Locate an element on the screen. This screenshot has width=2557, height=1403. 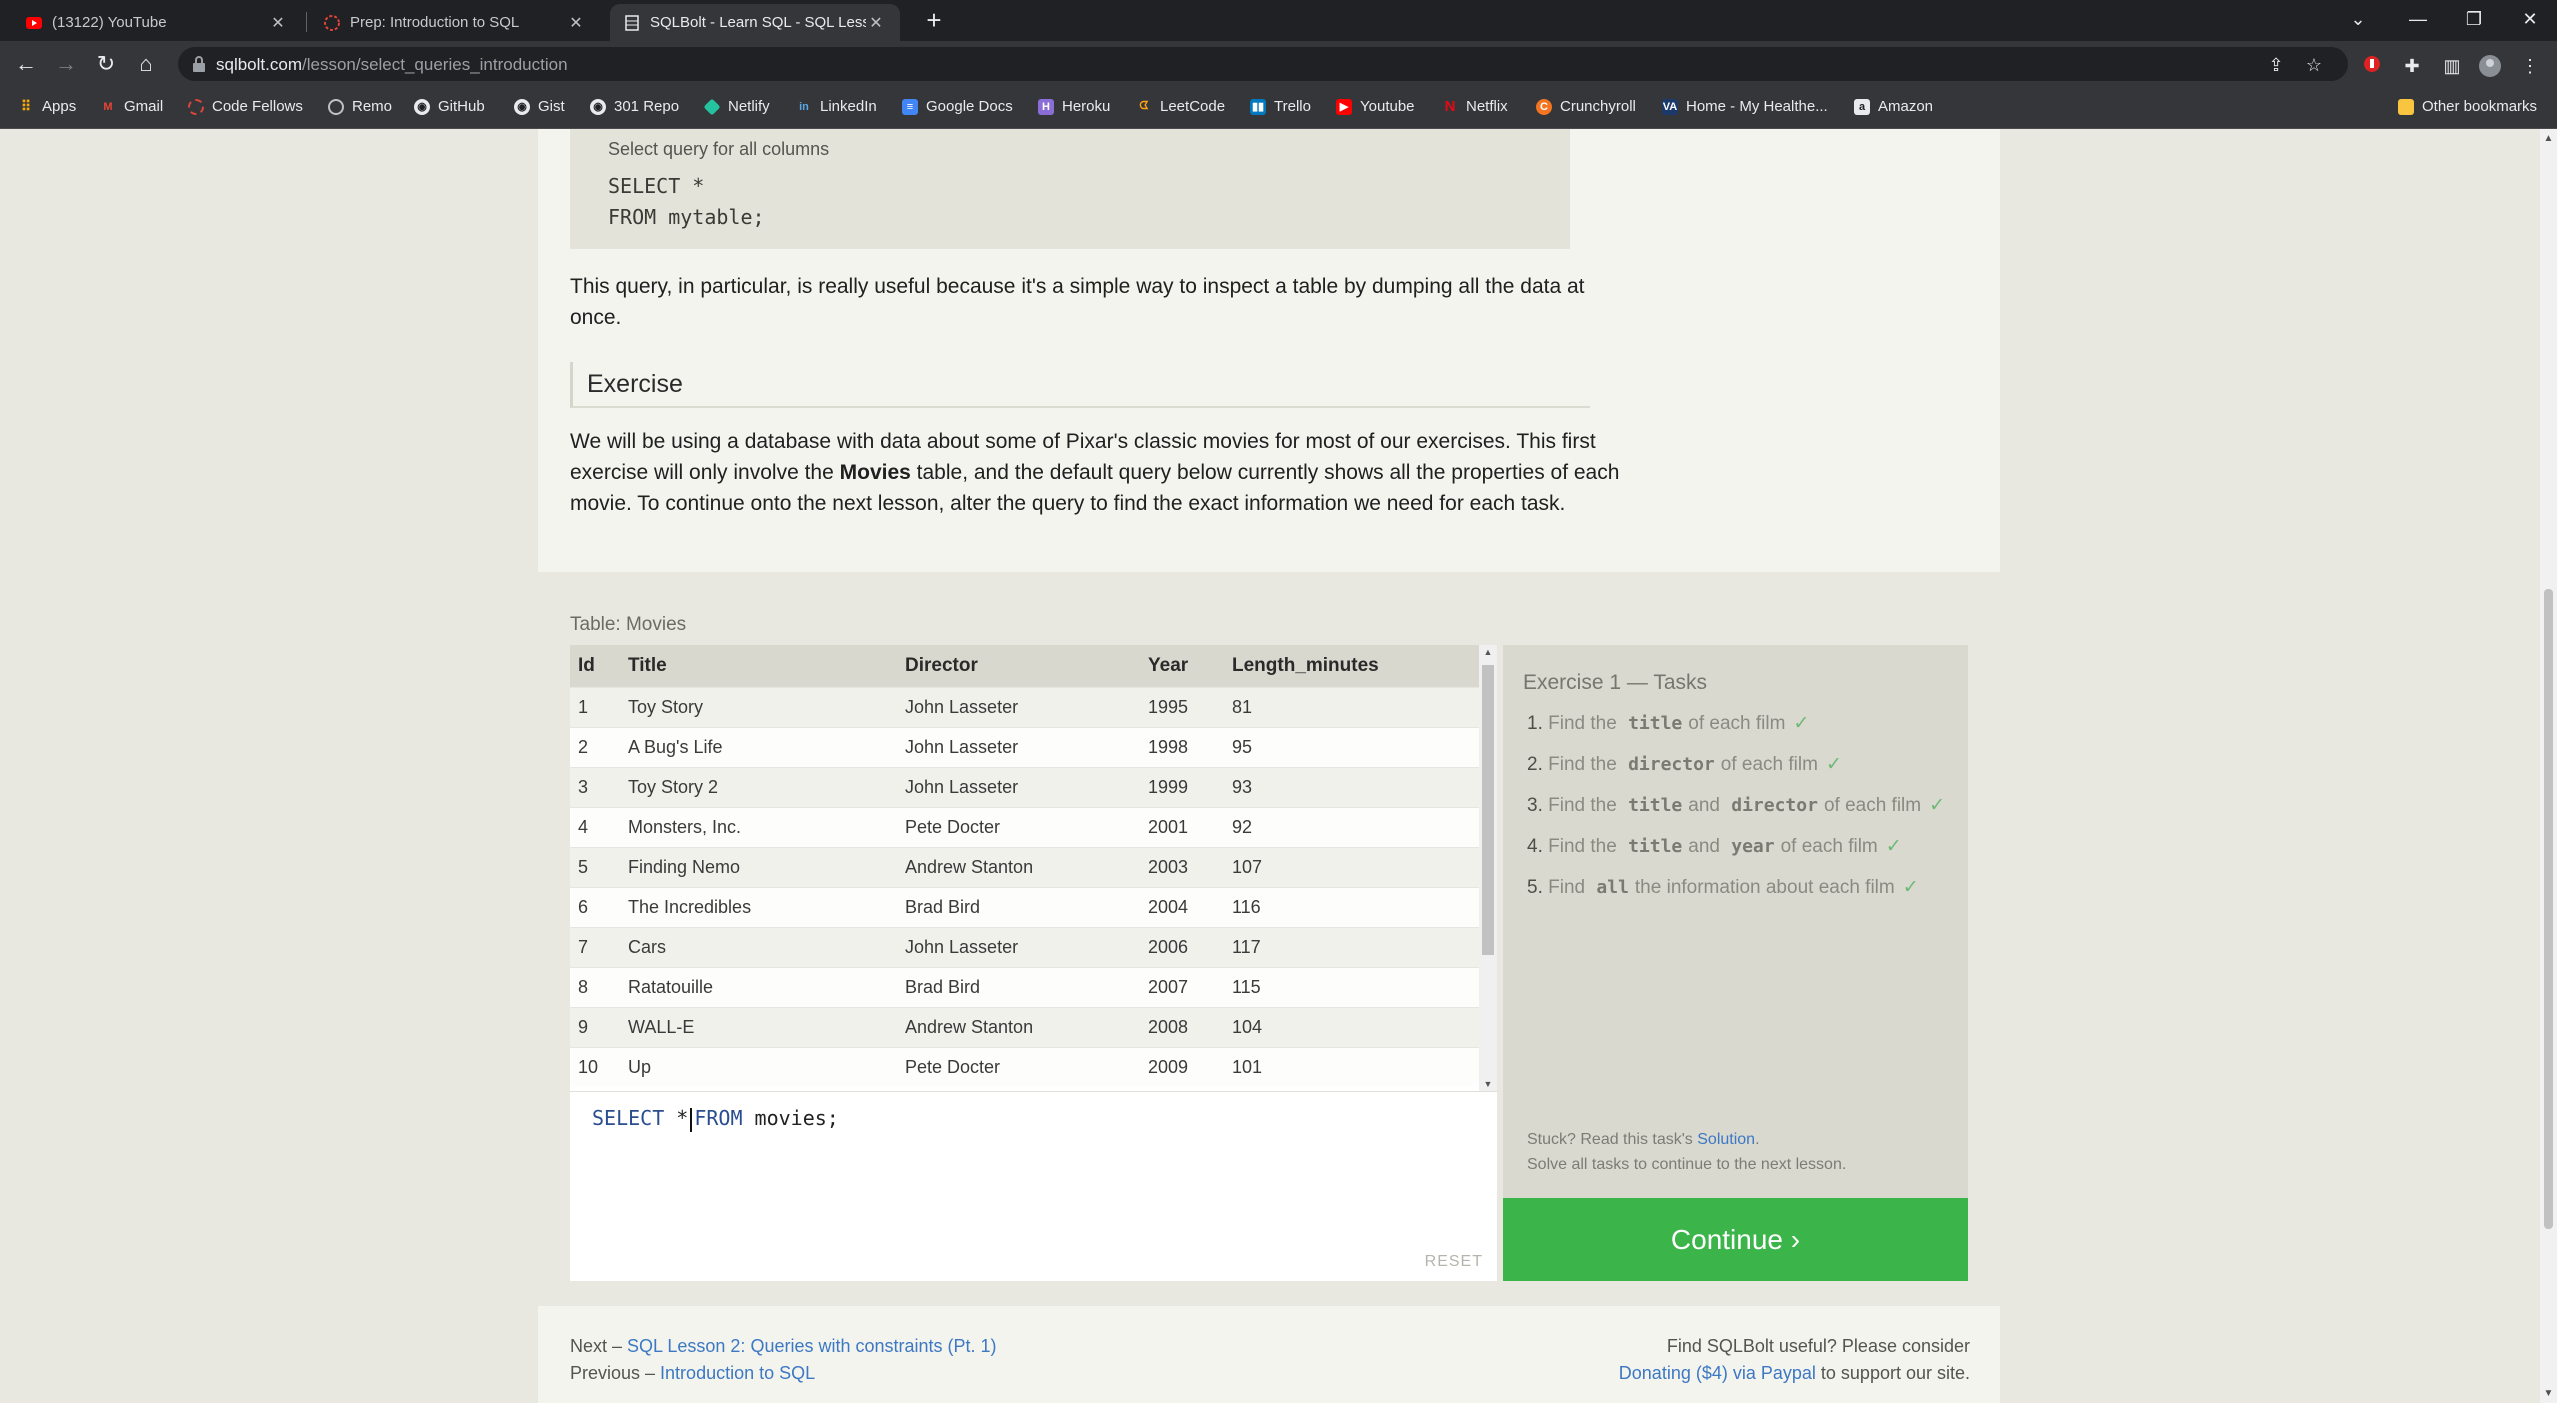
minimize-button: — is located at coordinates (2418, 20).